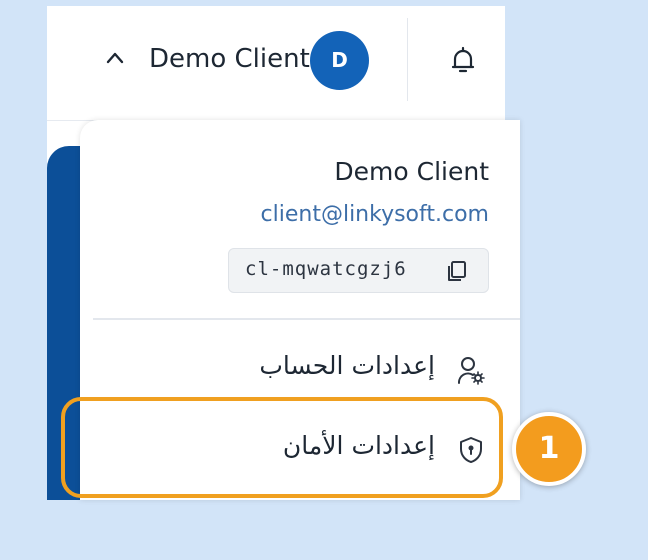 The image size is (648, 560). I want to click on bell-icon, so click(463, 60).